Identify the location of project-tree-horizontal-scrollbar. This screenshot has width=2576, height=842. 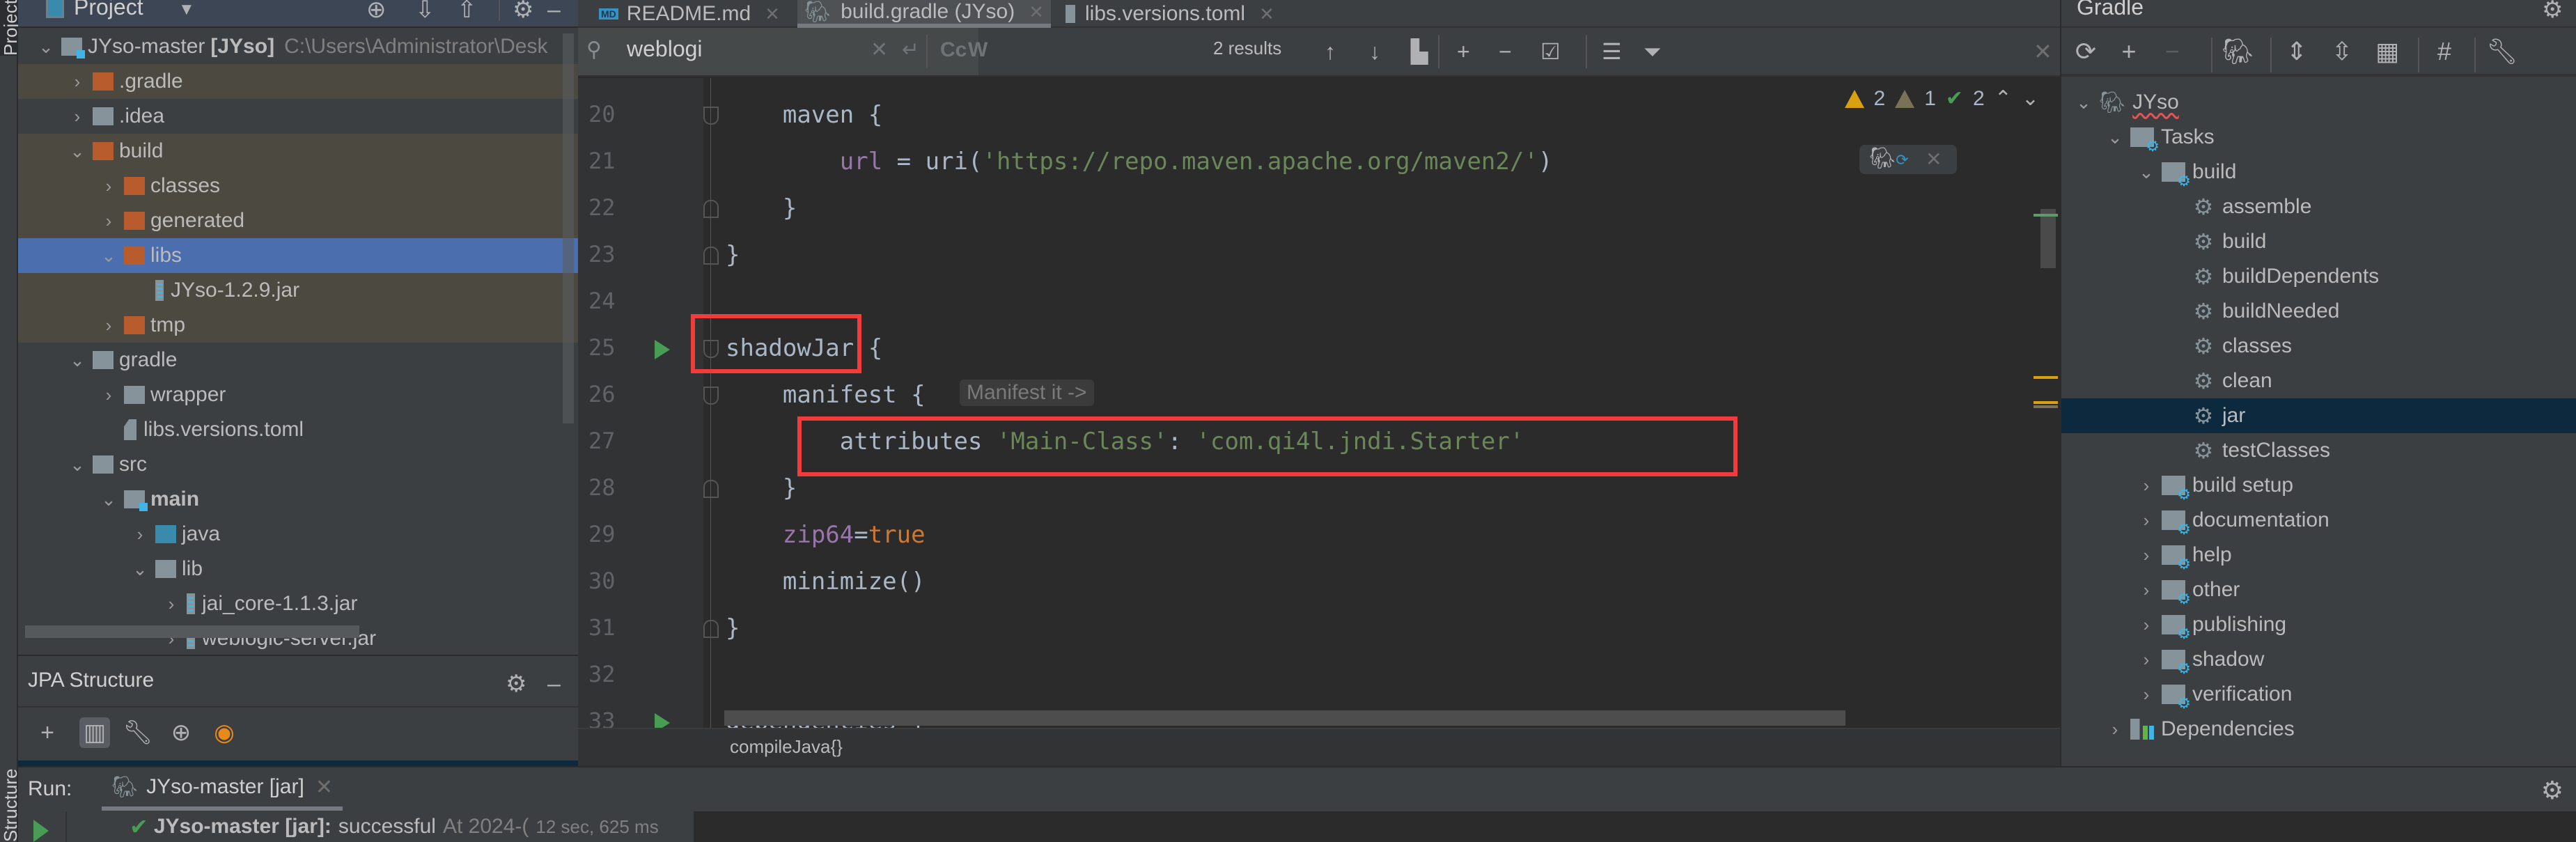
(192, 631).